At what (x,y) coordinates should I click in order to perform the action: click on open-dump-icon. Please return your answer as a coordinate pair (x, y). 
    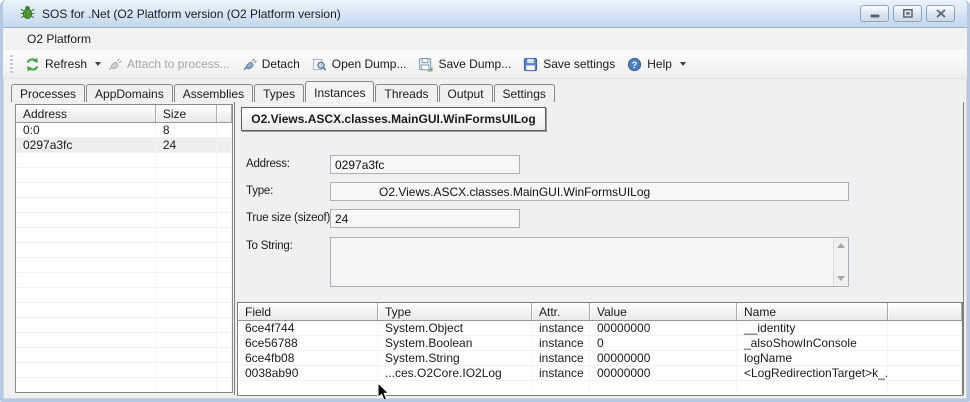
    Looking at the image, I should click on (319, 64).